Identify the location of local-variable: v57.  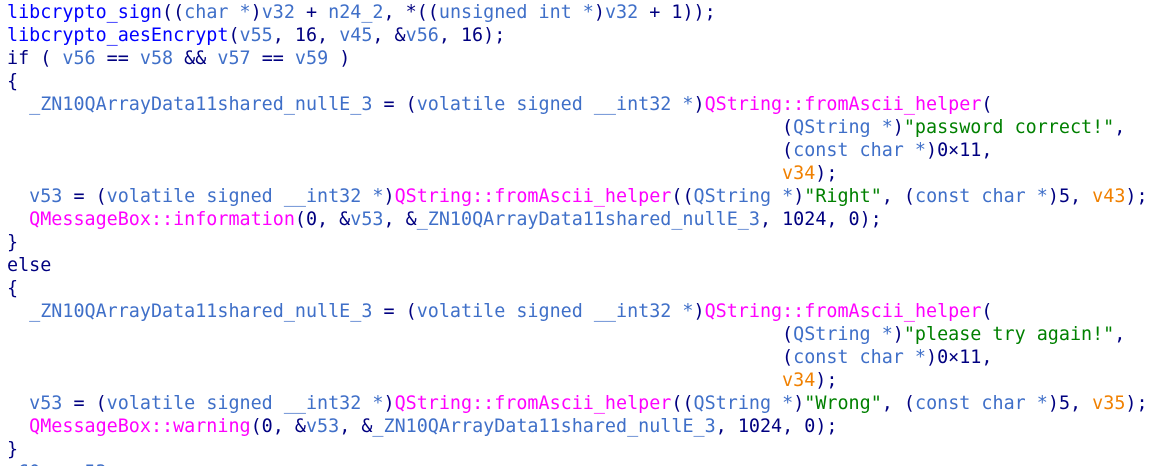
(233, 58).